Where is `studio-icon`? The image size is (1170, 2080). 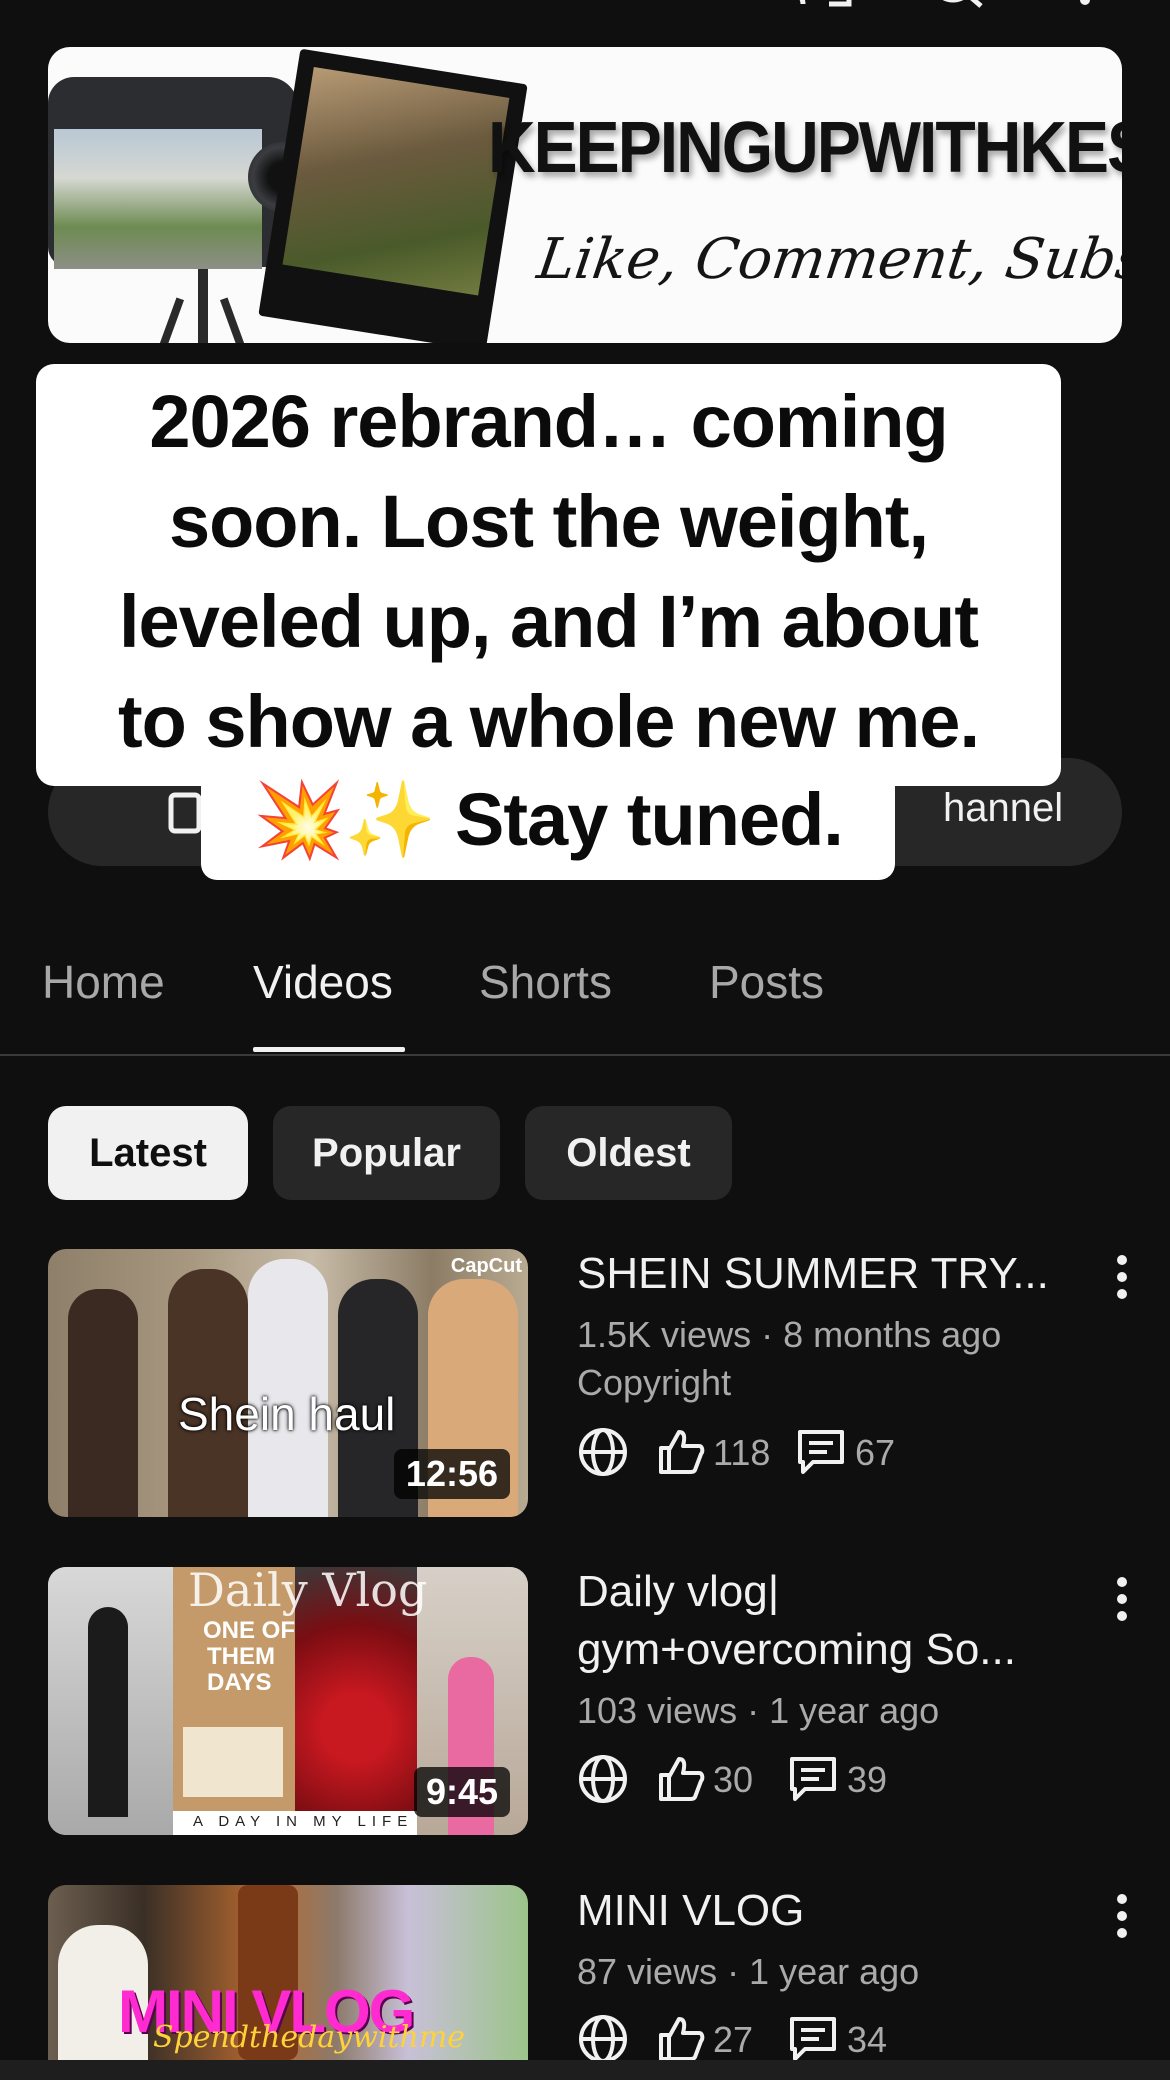 studio-icon is located at coordinates (185, 813).